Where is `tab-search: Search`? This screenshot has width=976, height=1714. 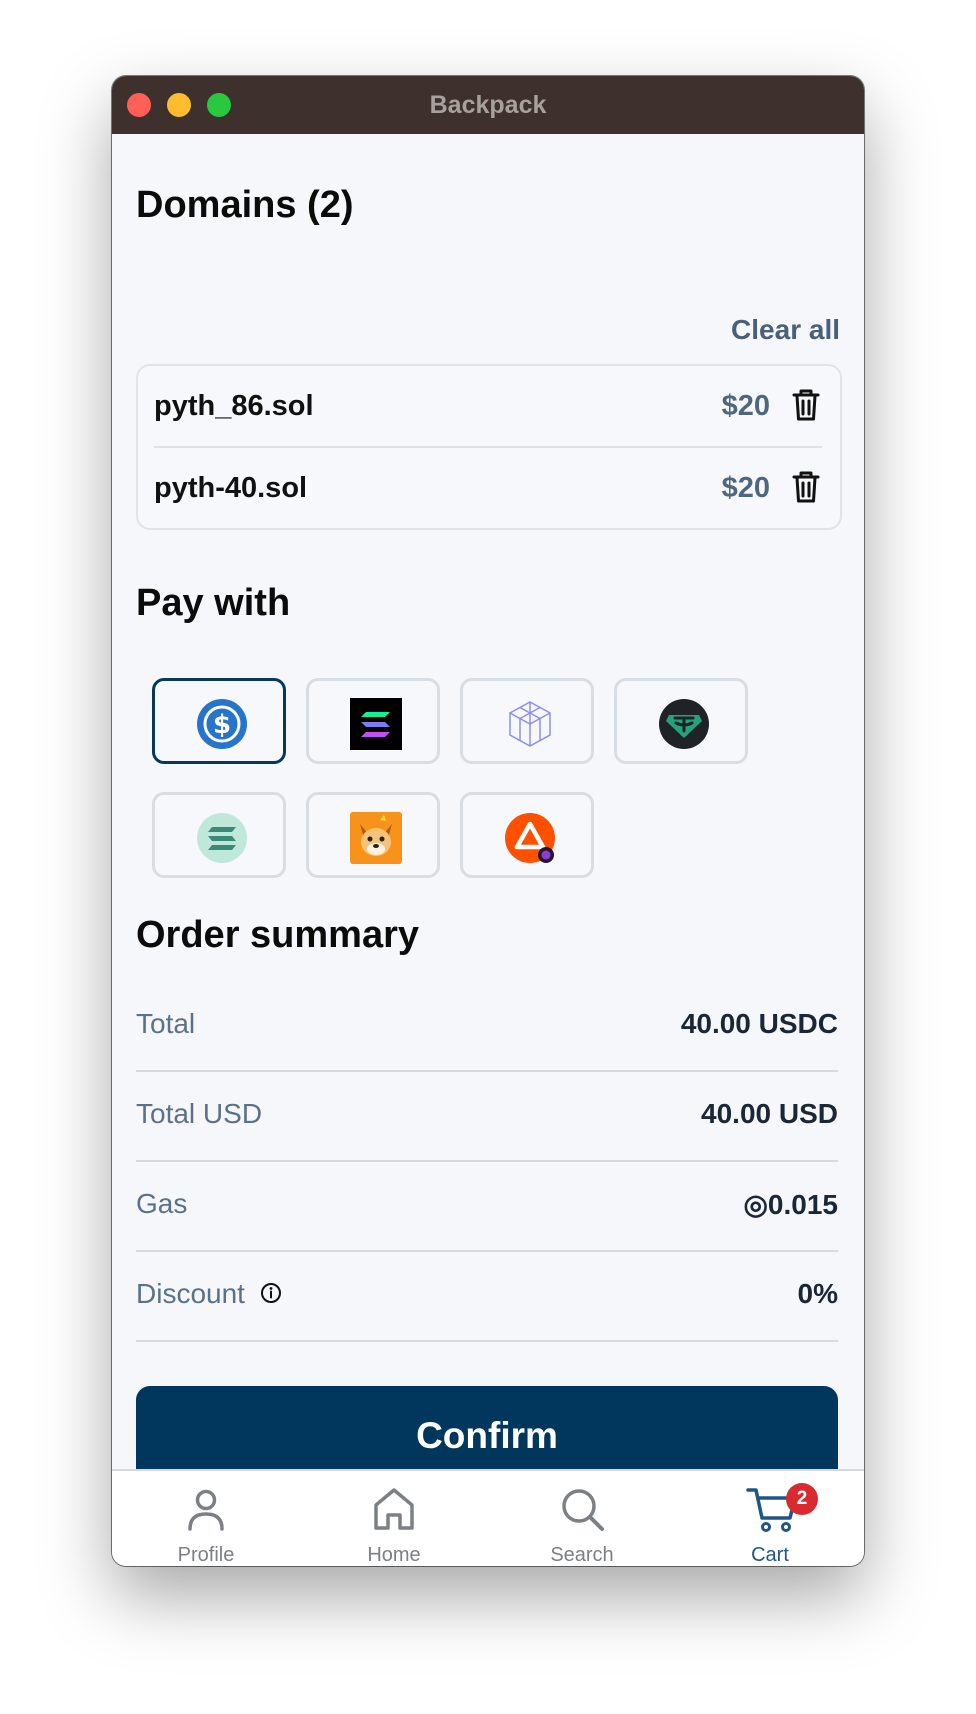 tab-search: Search is located at coordinates (582, 1518).